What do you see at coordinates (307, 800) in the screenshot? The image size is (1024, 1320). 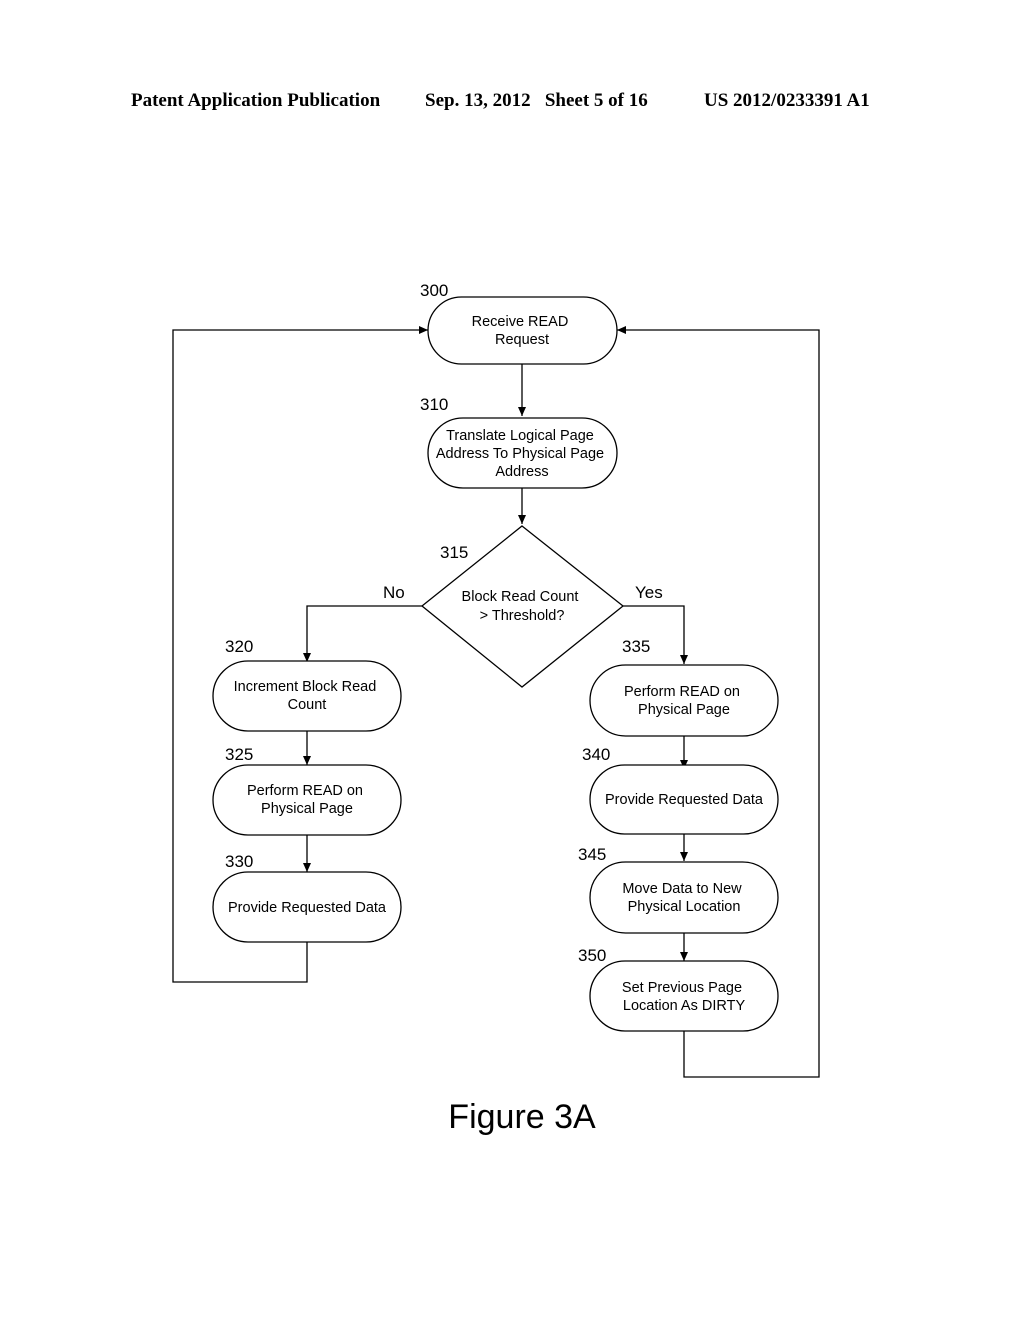 I see `node-325-perform-read` at bounding box center [307, 800].